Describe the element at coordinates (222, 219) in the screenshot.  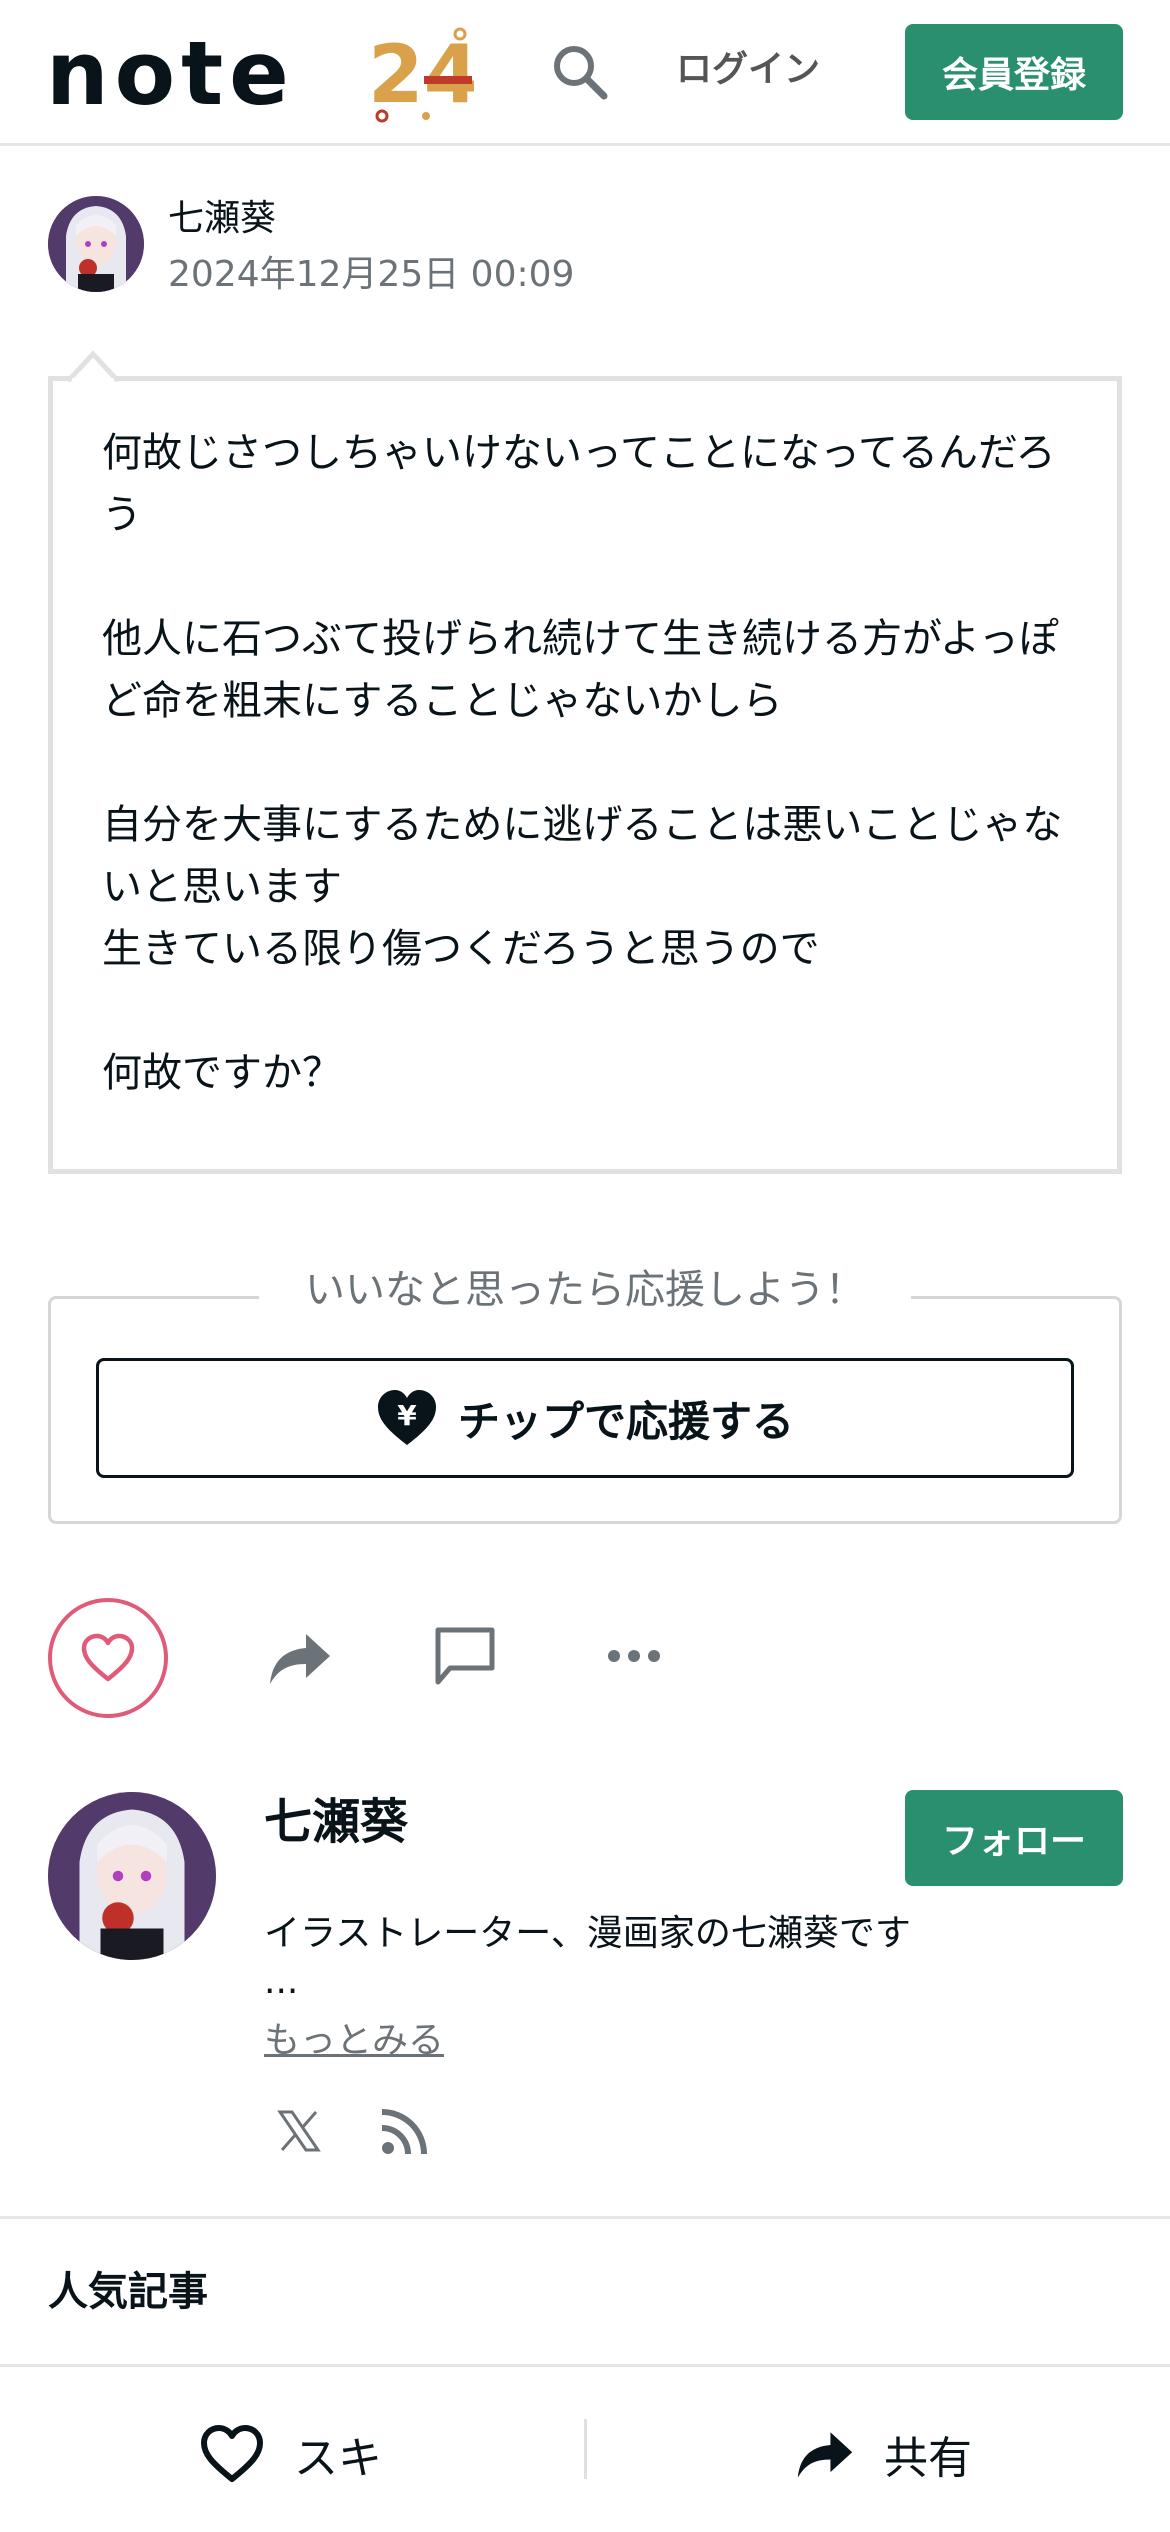
I see `post-author-name: 七瀬葵` at that location.